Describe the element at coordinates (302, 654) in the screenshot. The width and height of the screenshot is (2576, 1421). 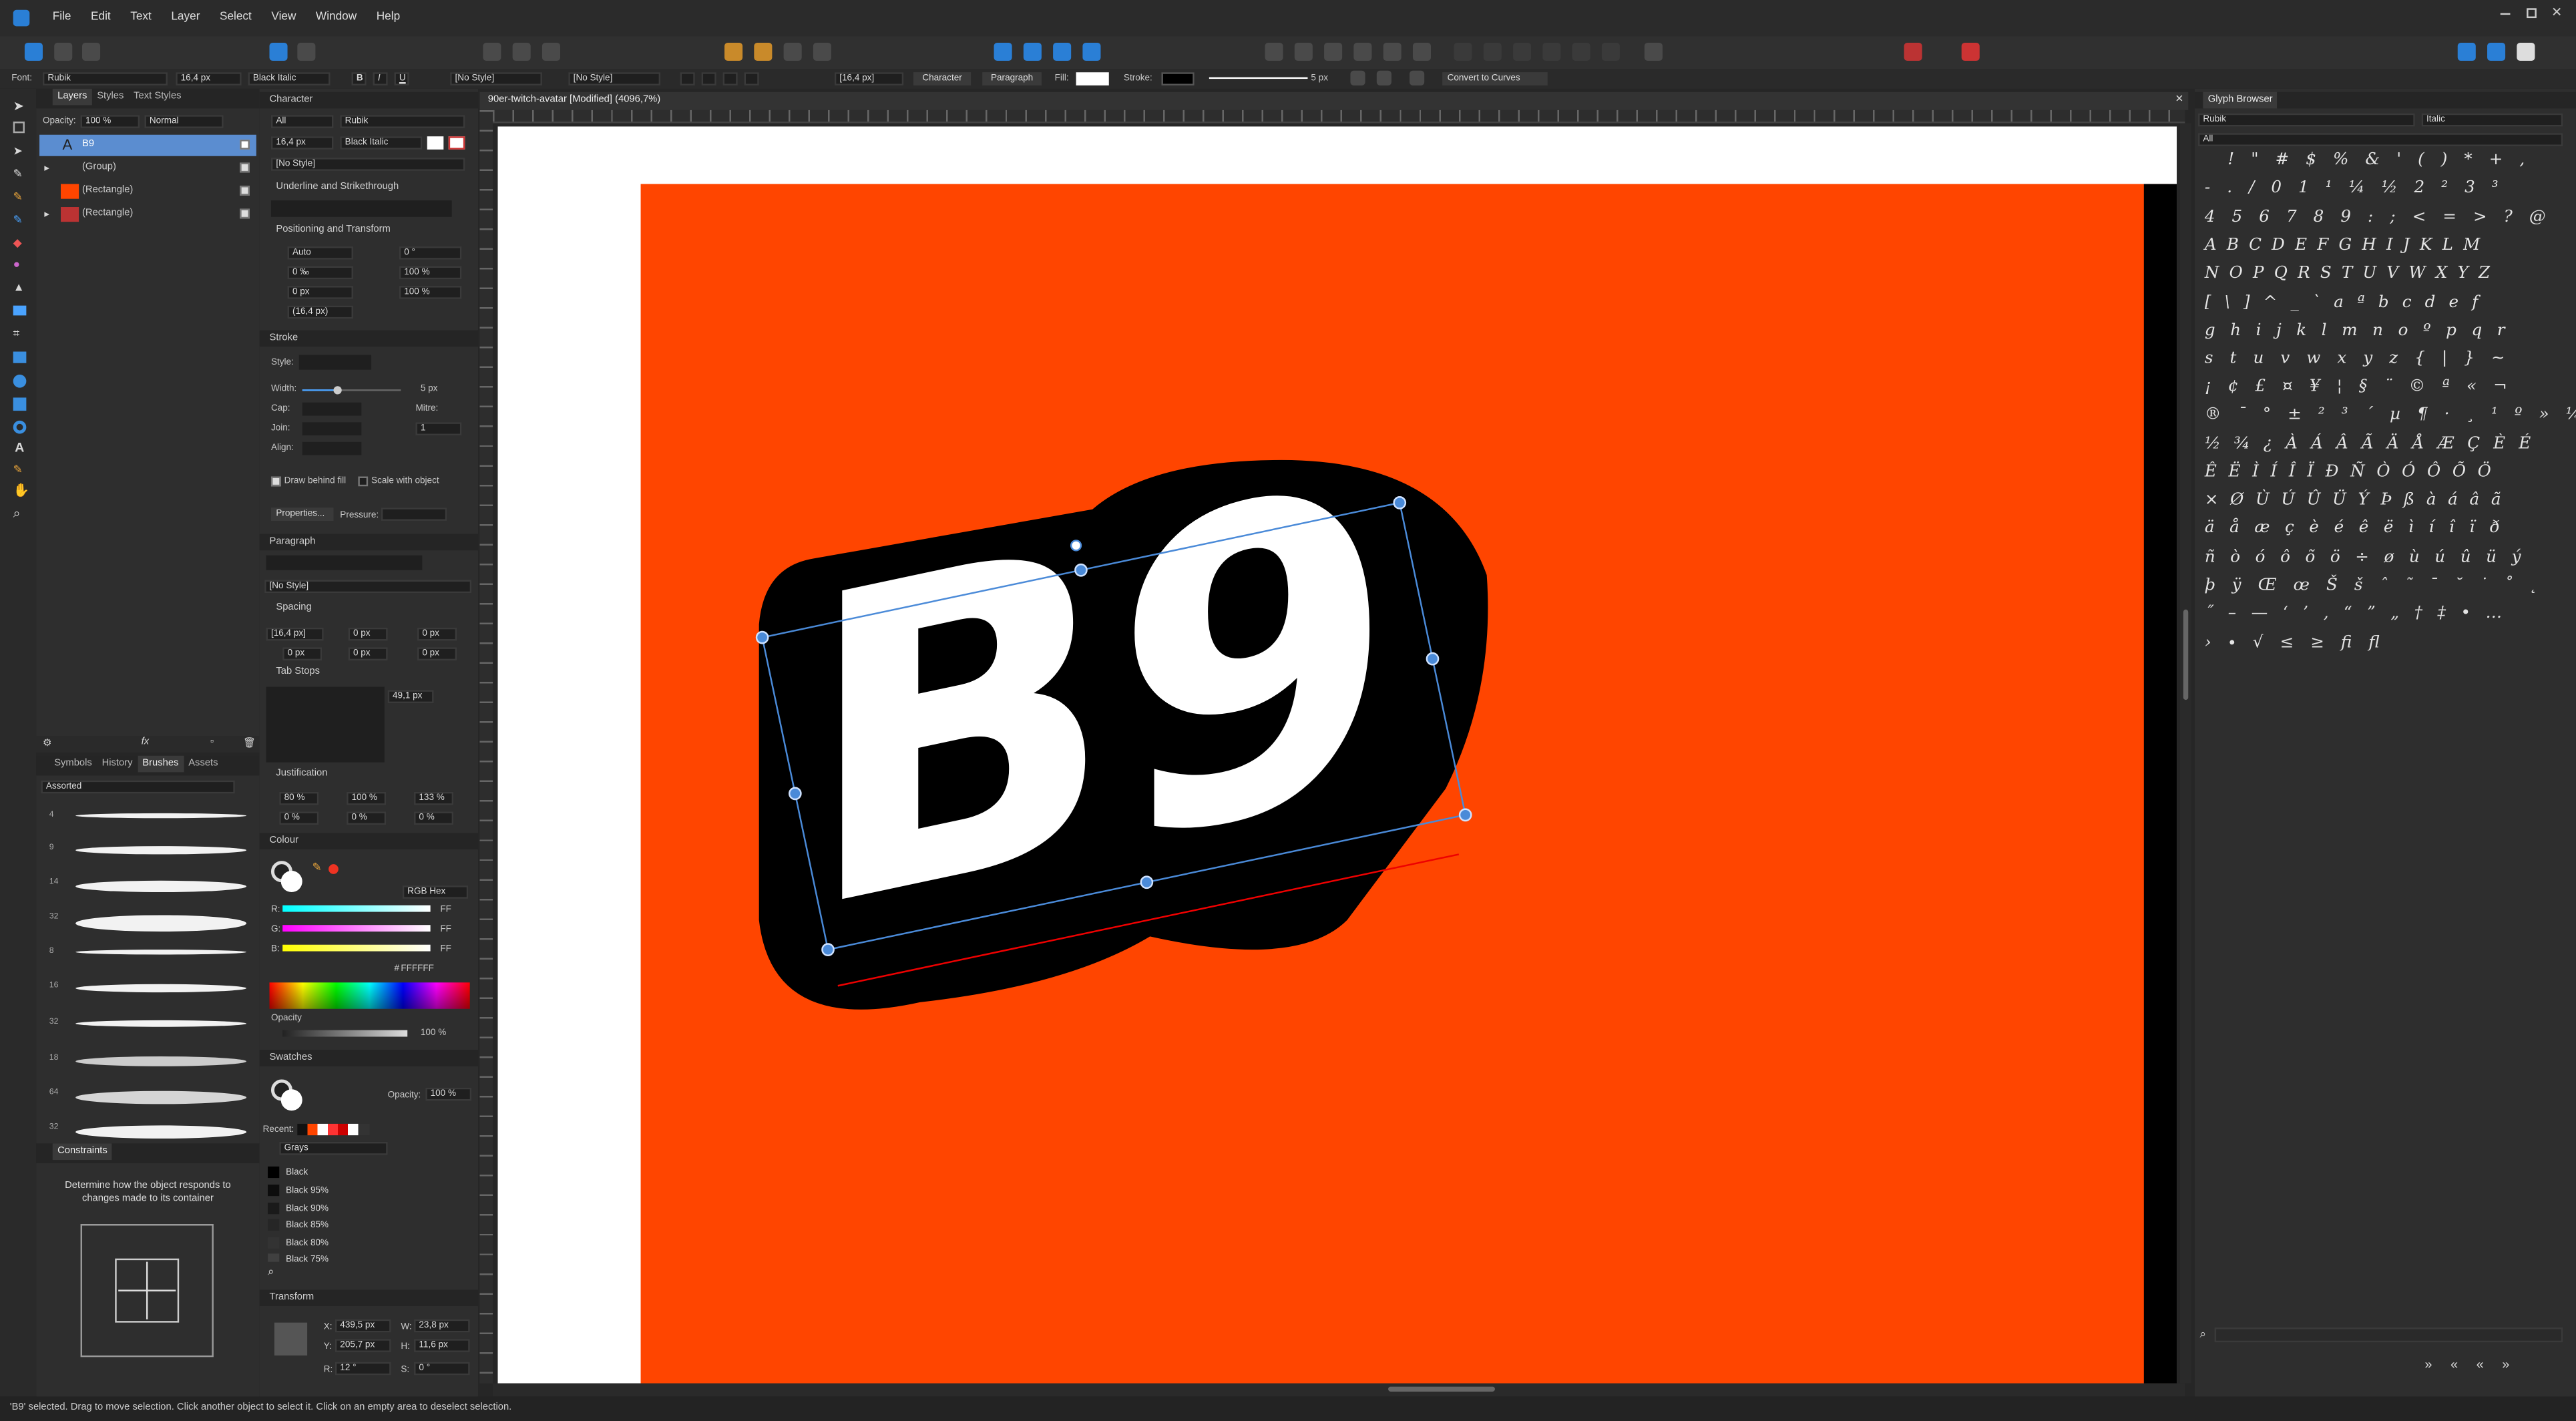
I see `indent-left-field: 0 px` at that location.